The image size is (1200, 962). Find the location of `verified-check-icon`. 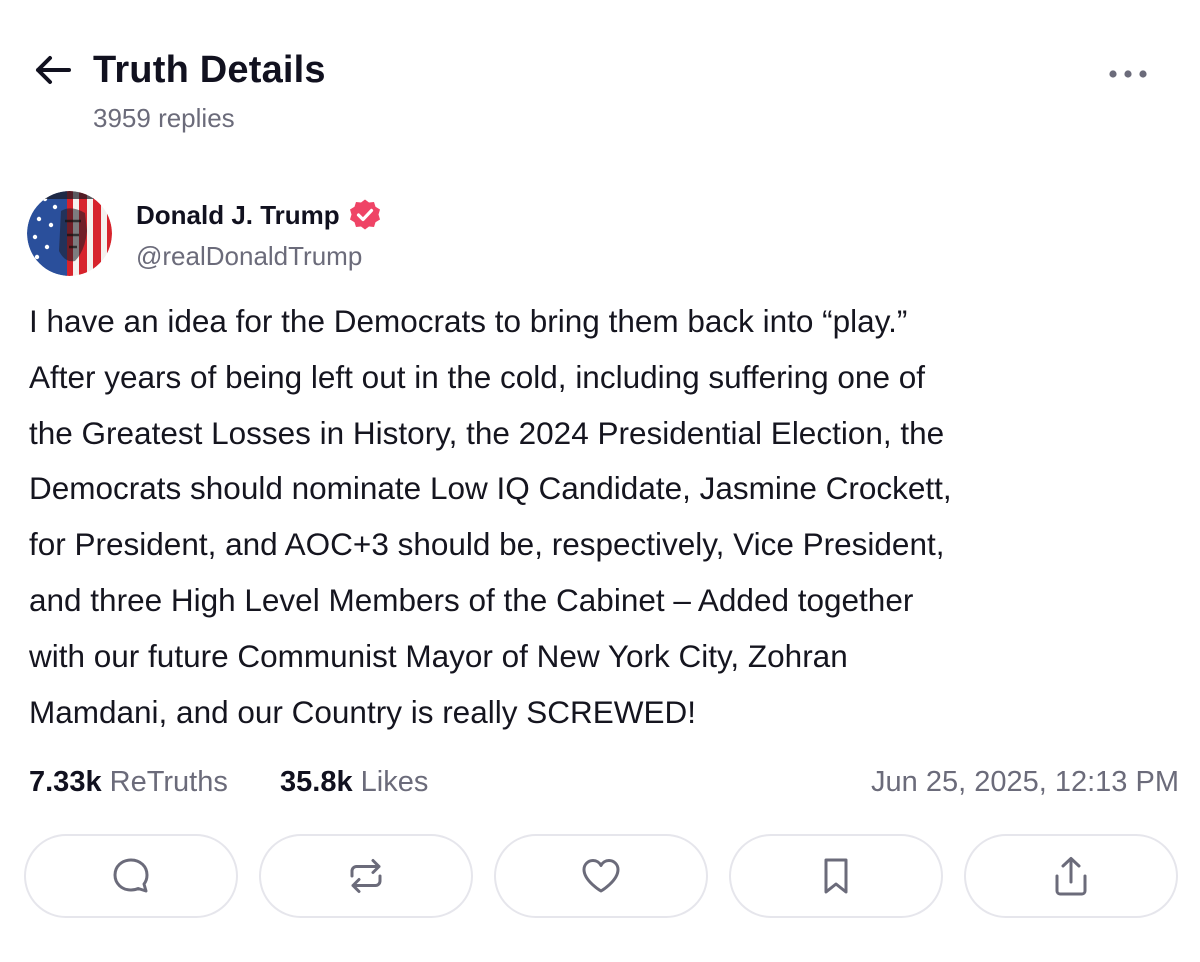

verified-check-icon is located at coordinates (364, 214).